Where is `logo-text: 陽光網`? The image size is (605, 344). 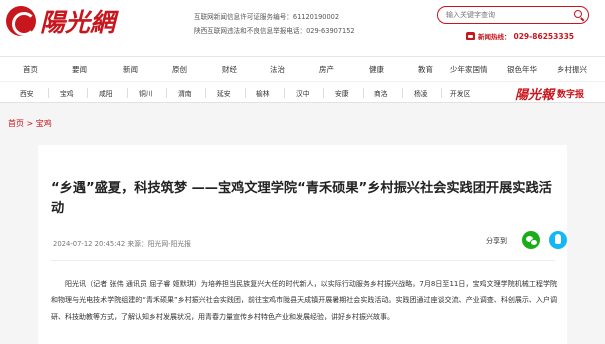
logo-text: 陽光網 is located at coordinates (78, 22).